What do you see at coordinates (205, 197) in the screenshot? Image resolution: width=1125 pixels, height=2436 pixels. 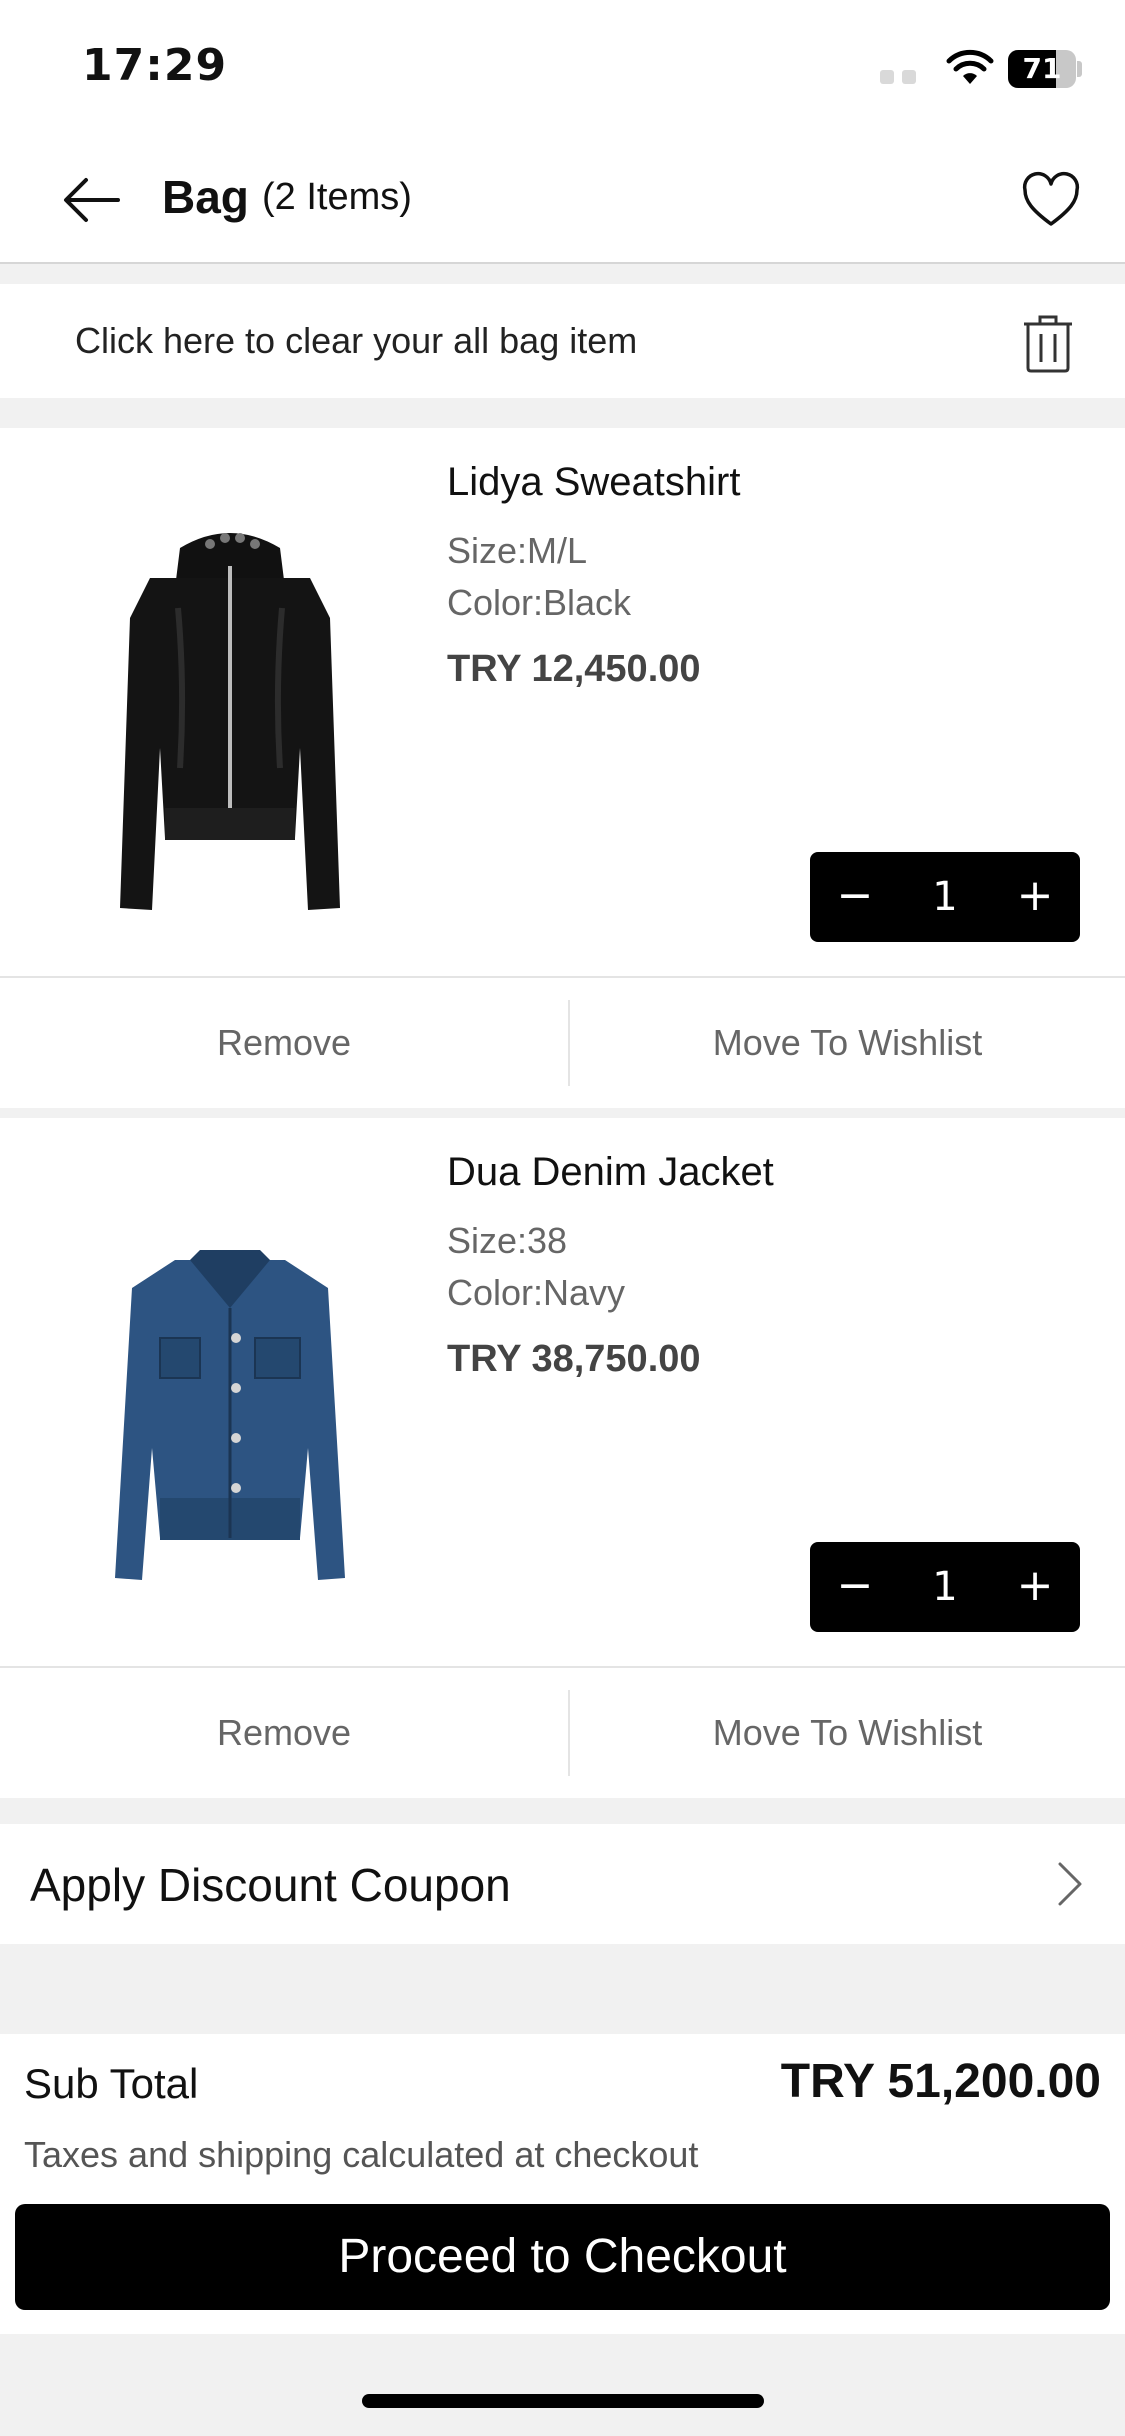 I see `page-title: Bag` at bounding box center [205, 197].